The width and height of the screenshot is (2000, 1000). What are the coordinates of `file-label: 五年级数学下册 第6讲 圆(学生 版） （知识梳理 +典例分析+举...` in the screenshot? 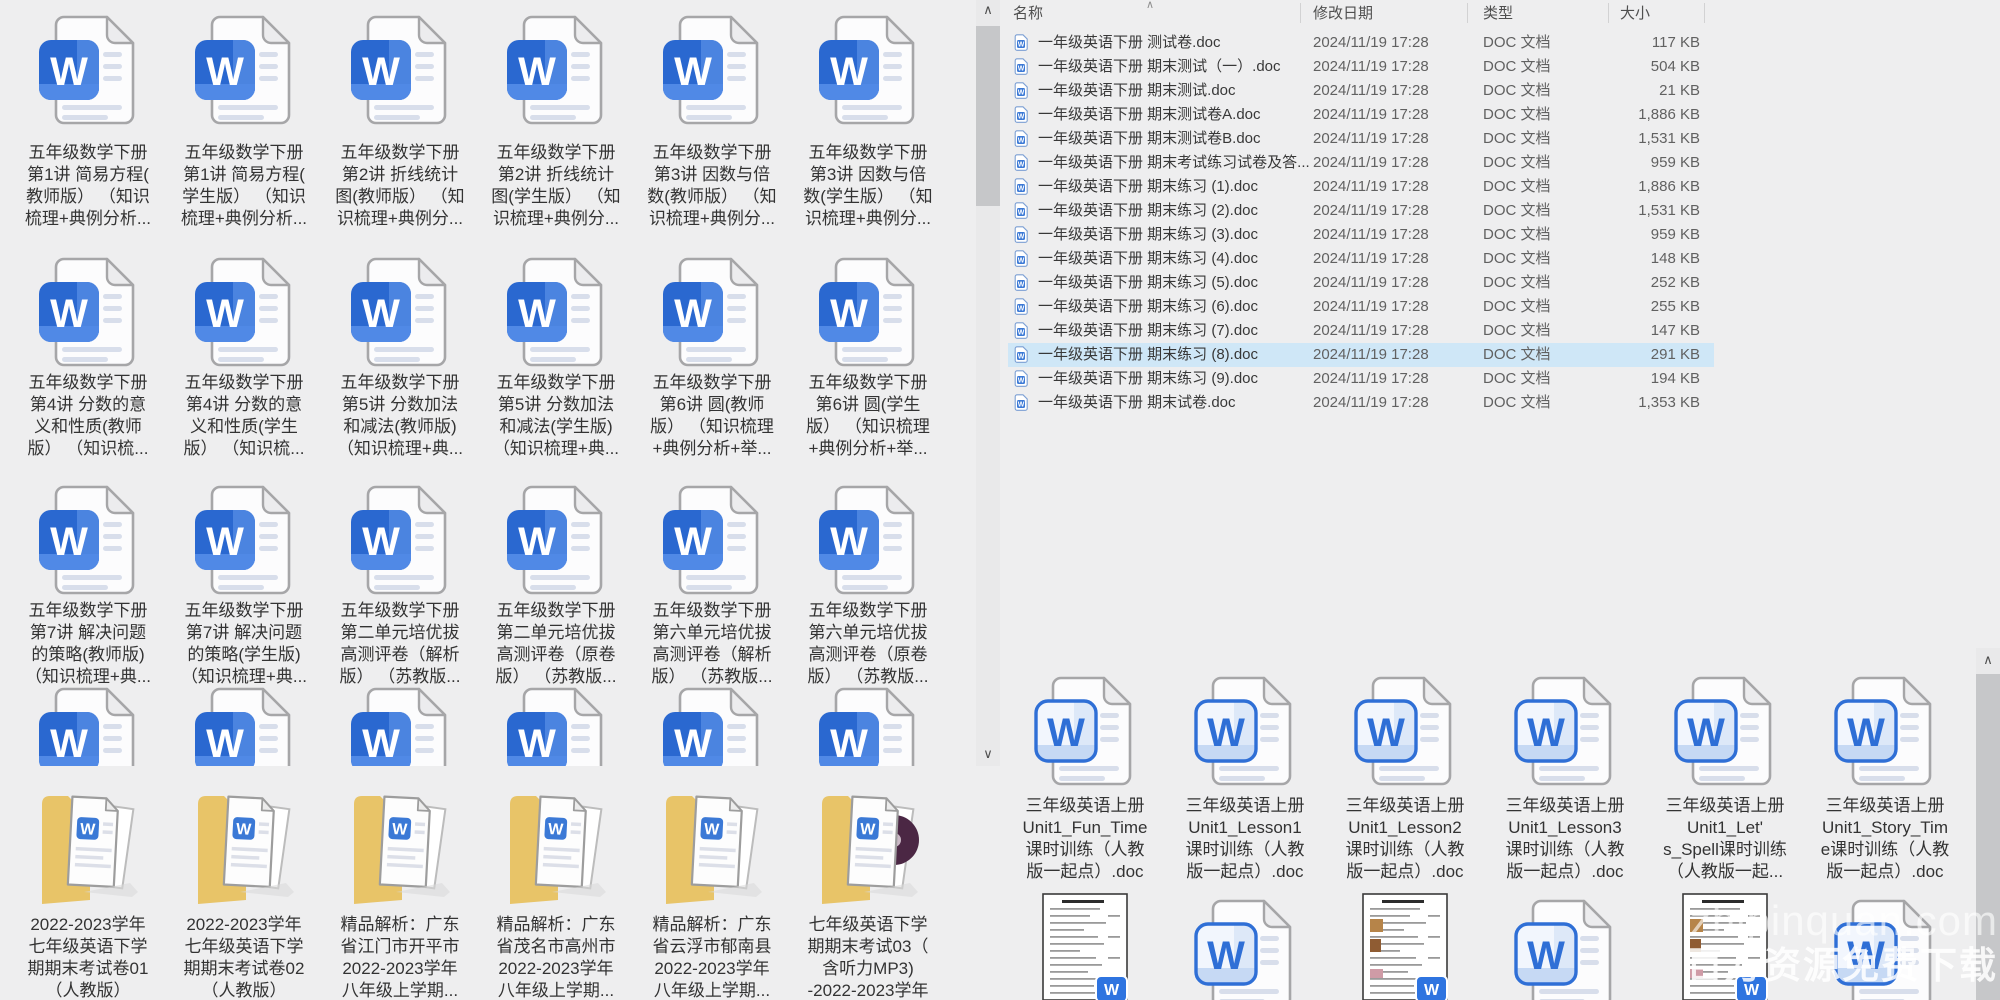 It's located at (868, 416).